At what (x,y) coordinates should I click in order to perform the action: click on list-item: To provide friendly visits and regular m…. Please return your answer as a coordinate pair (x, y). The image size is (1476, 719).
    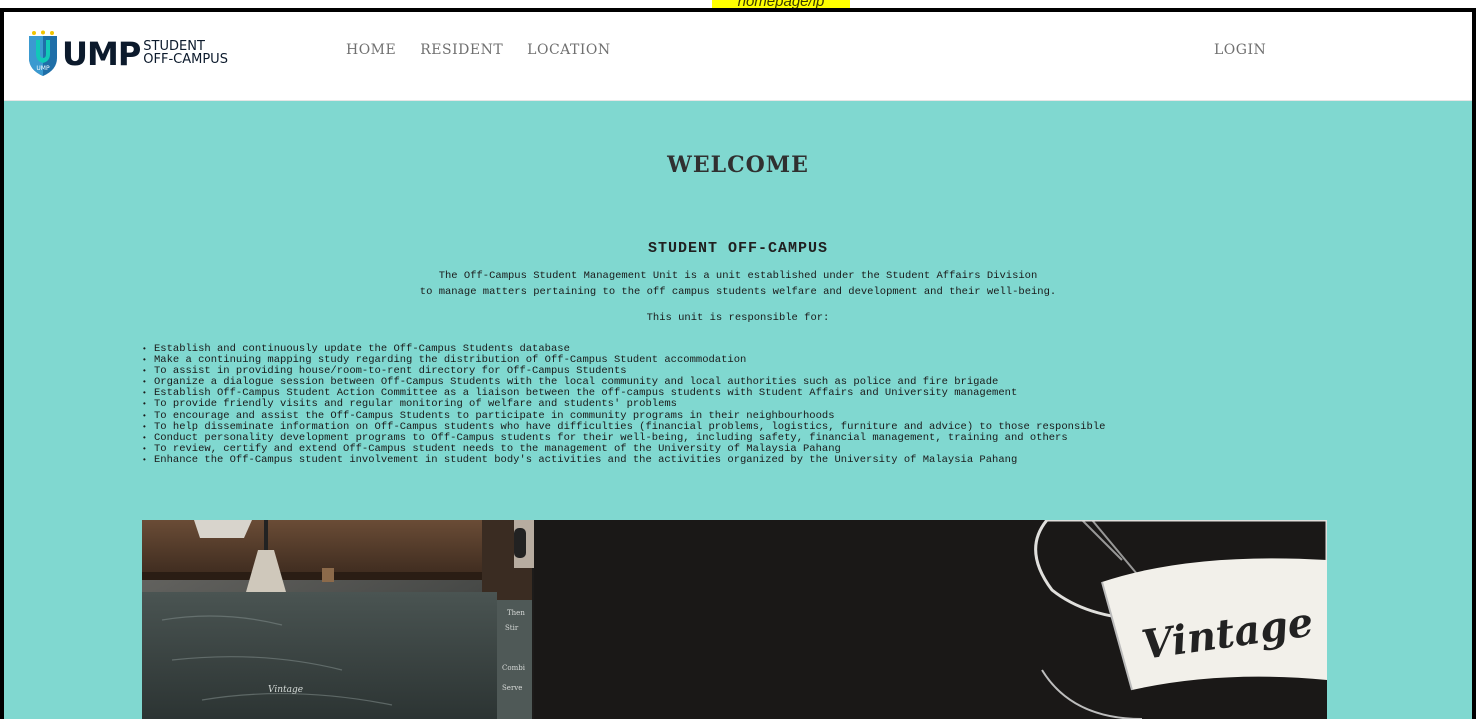
    Looking at the image, I should click on (792, 404).